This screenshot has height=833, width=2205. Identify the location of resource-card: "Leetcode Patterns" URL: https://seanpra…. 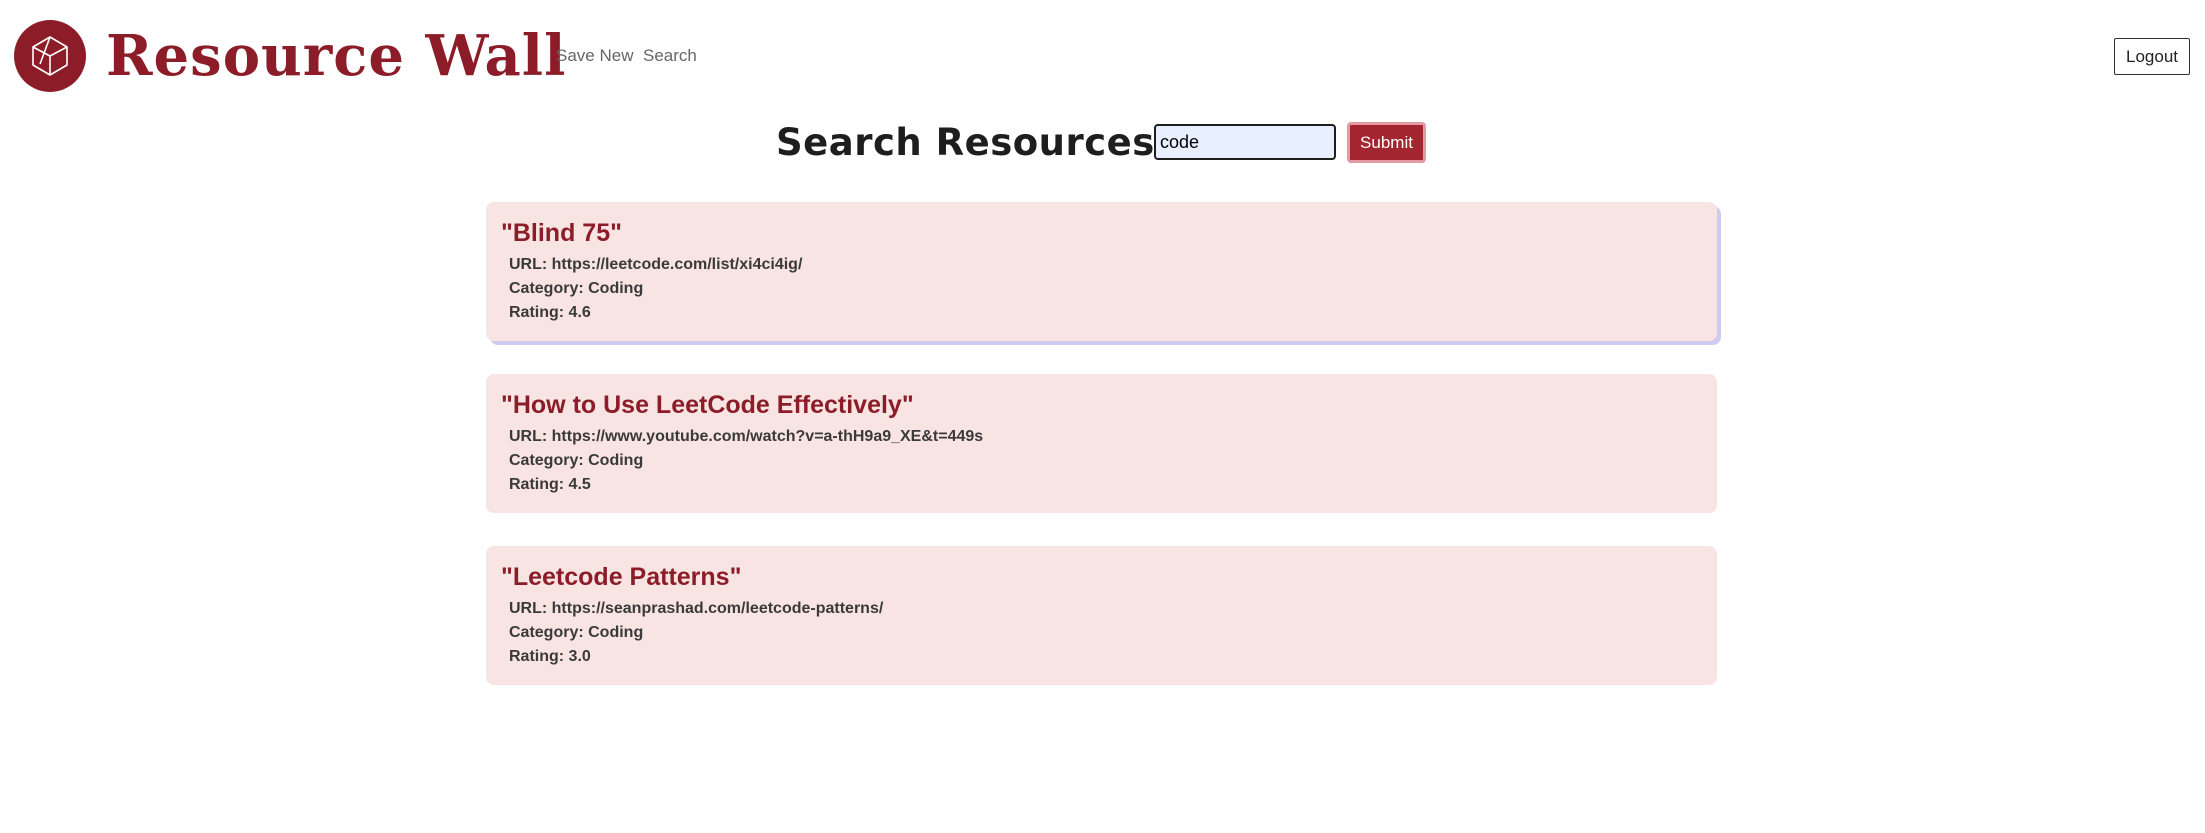
(1101, 615).